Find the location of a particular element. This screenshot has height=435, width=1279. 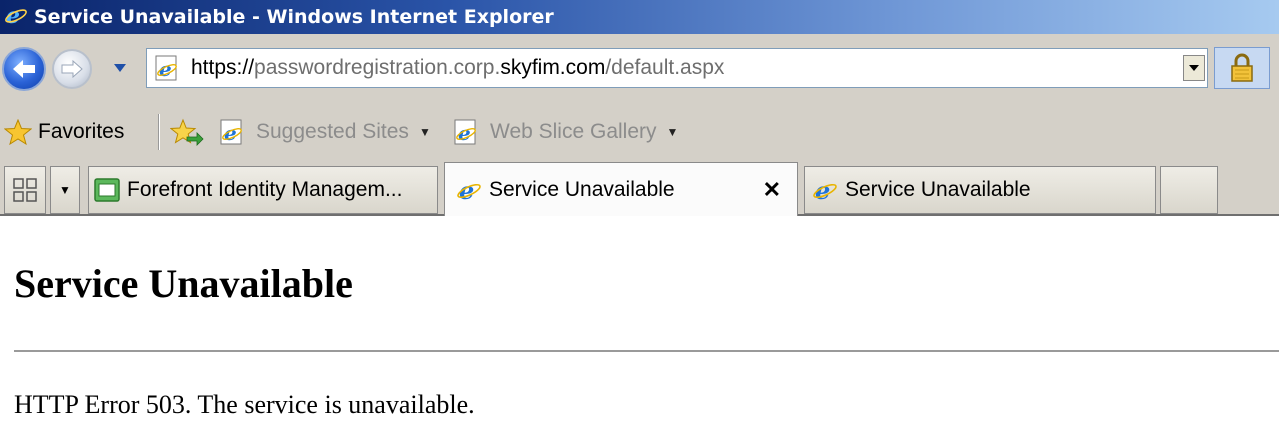

grid-icon is located at coordinates (25, 190).